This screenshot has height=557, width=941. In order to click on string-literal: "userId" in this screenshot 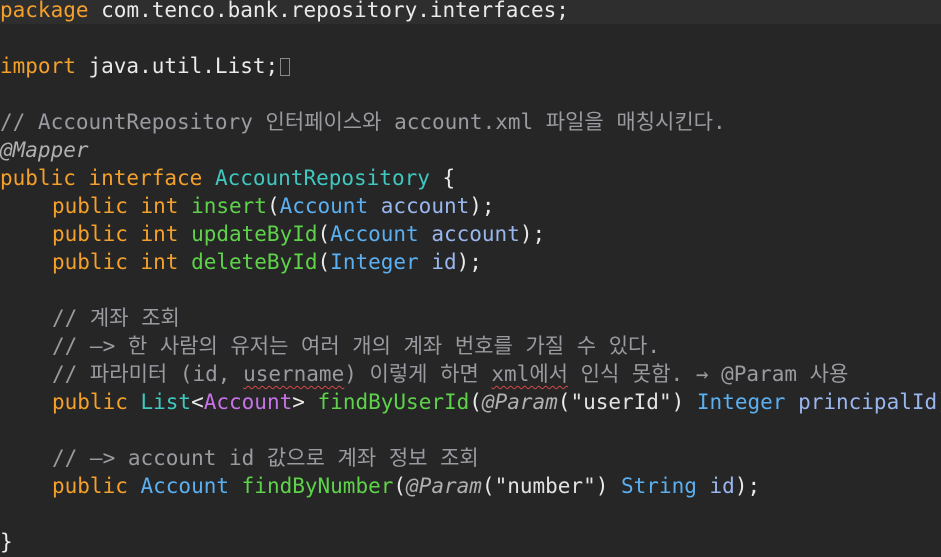, I will do `click(621, 402)`.